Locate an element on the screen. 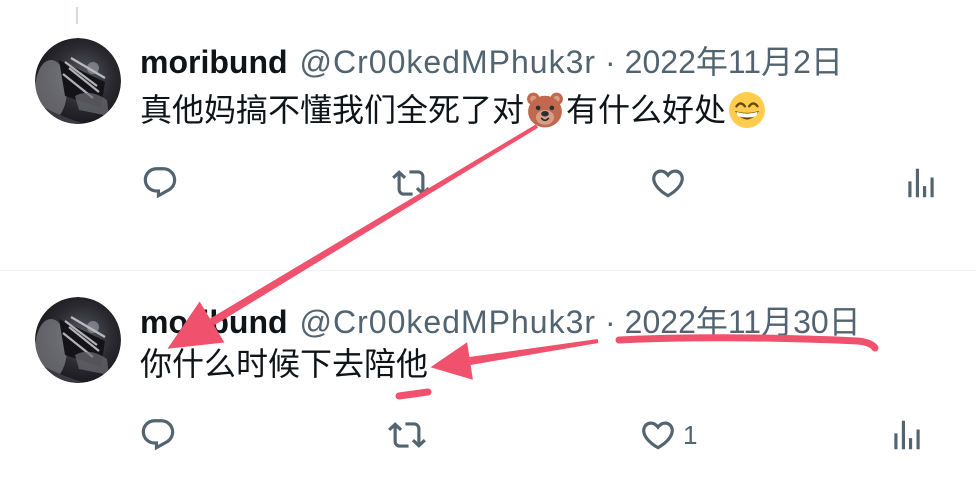  like-button: 1 is located at coordinates (668, 435).